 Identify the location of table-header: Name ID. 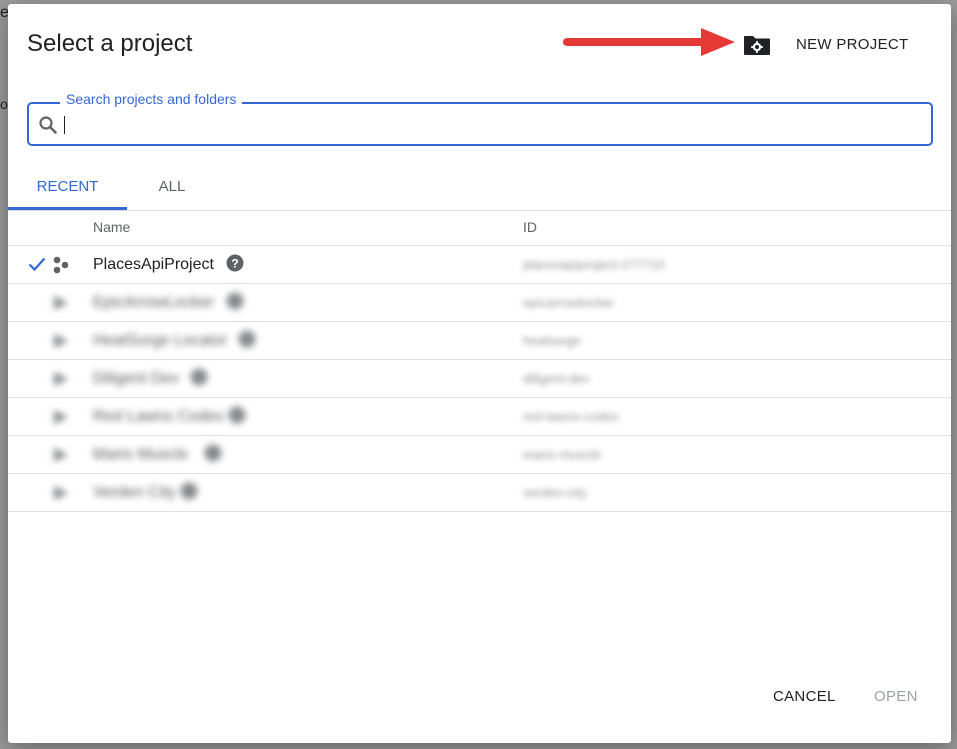
(479, 228).